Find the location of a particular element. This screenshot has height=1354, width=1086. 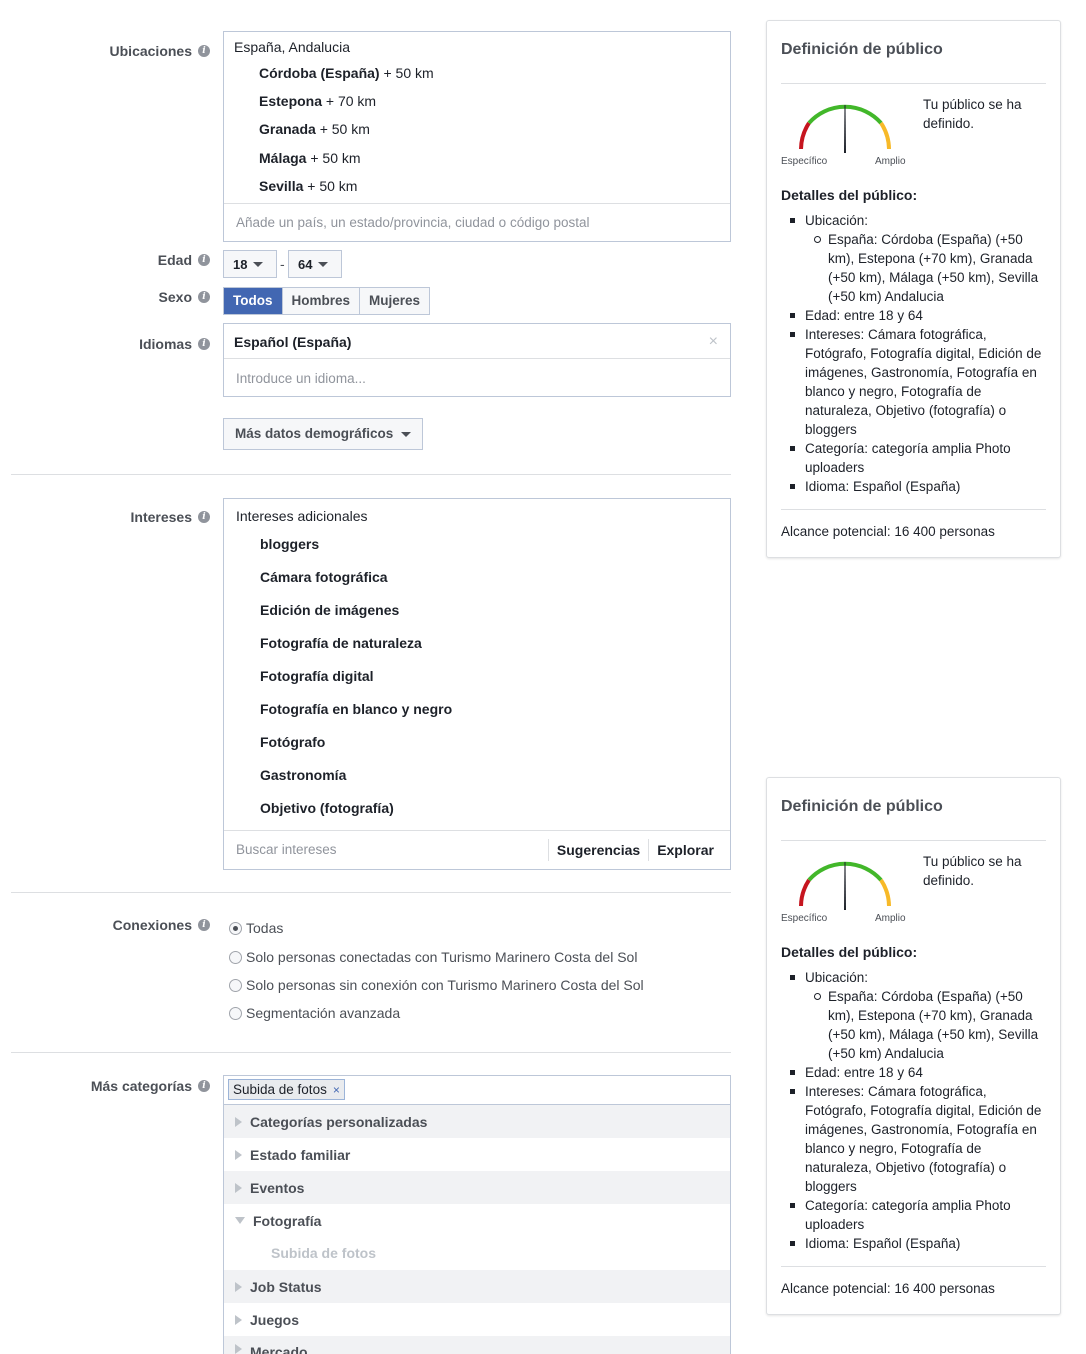

interests-links: Sugerencias Explorar is located at coordinates (634, 850).